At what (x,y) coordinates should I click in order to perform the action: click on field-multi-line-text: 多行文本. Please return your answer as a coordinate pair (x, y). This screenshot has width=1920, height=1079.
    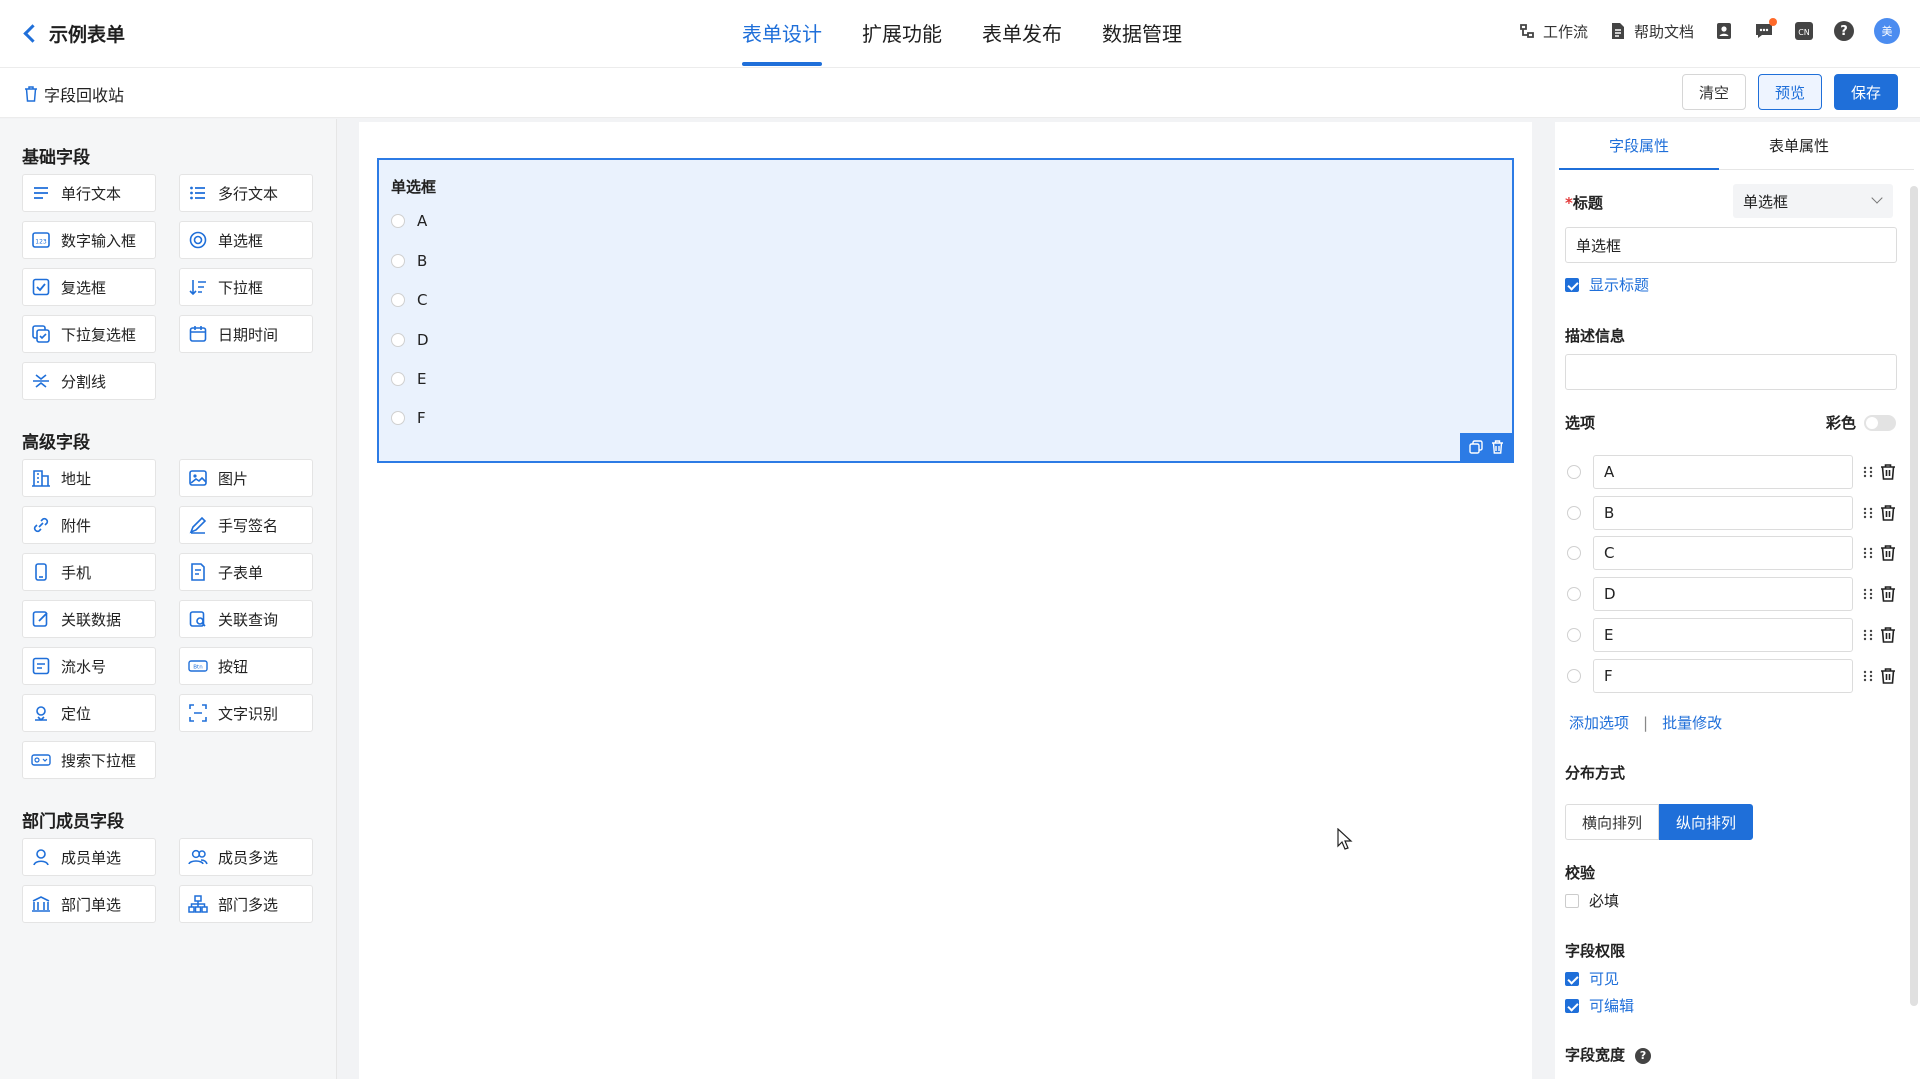
    Looking at the image, I should click on (246, 193).